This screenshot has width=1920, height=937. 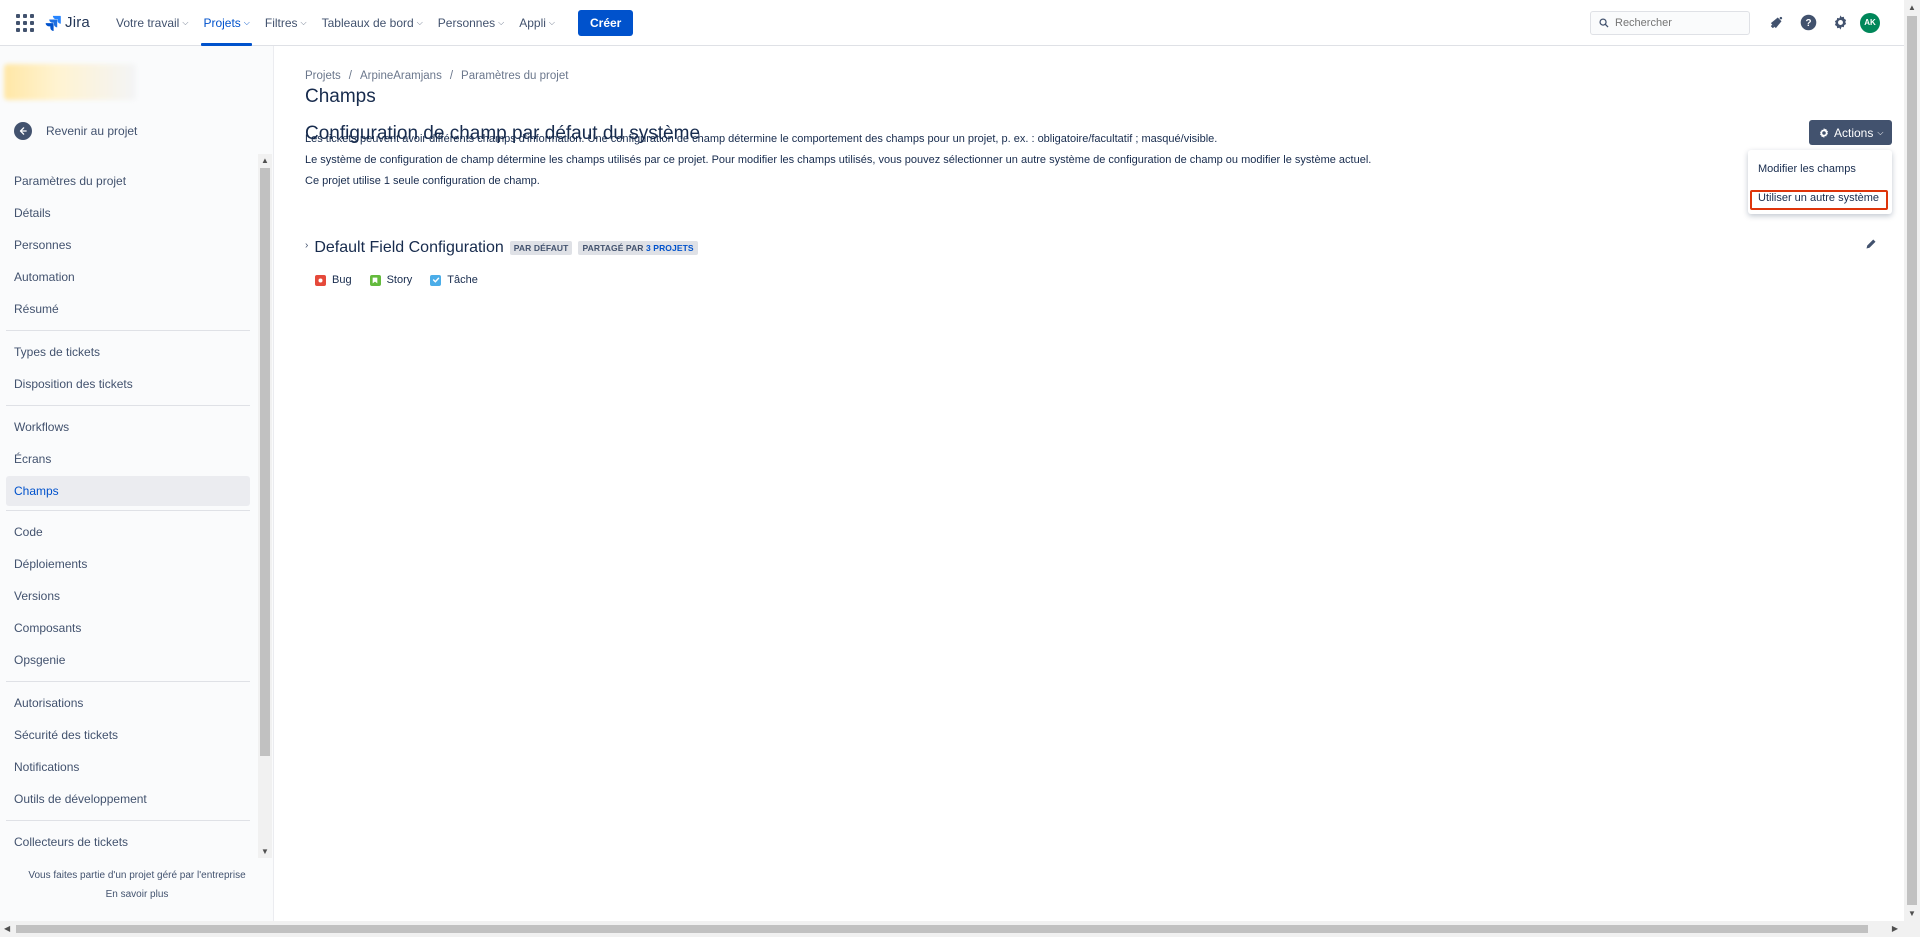 What do you see at coordinates (1854, 132) in the screenshot?
I see `actions-label: Actions` at bounding box center [1854, 132].